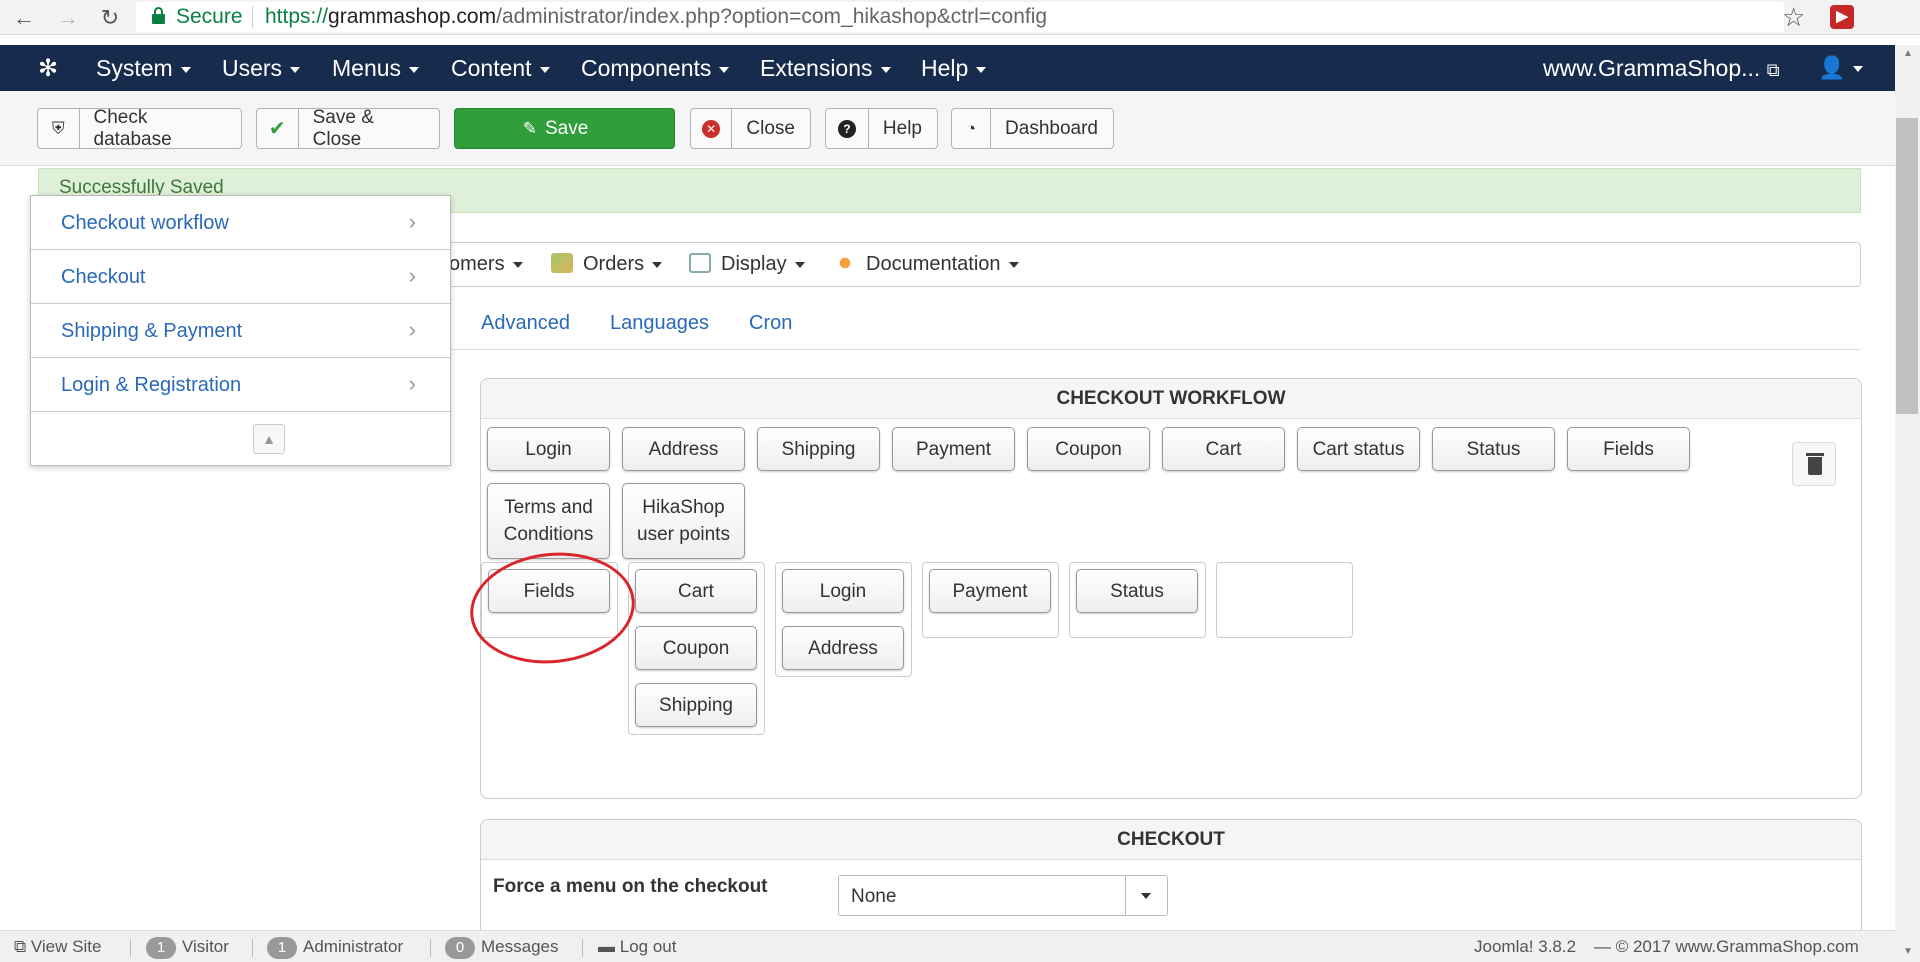  Describe the element at coordinates (59, 128) in the screenshot. I see `shield-icon: ⛨` at that location.